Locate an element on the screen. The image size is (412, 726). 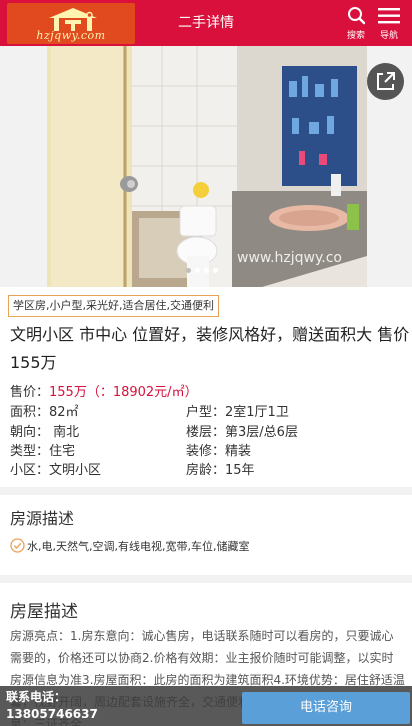
spec-layout: 户型：2室1厅1卫 is located at coordinates (237, 413).